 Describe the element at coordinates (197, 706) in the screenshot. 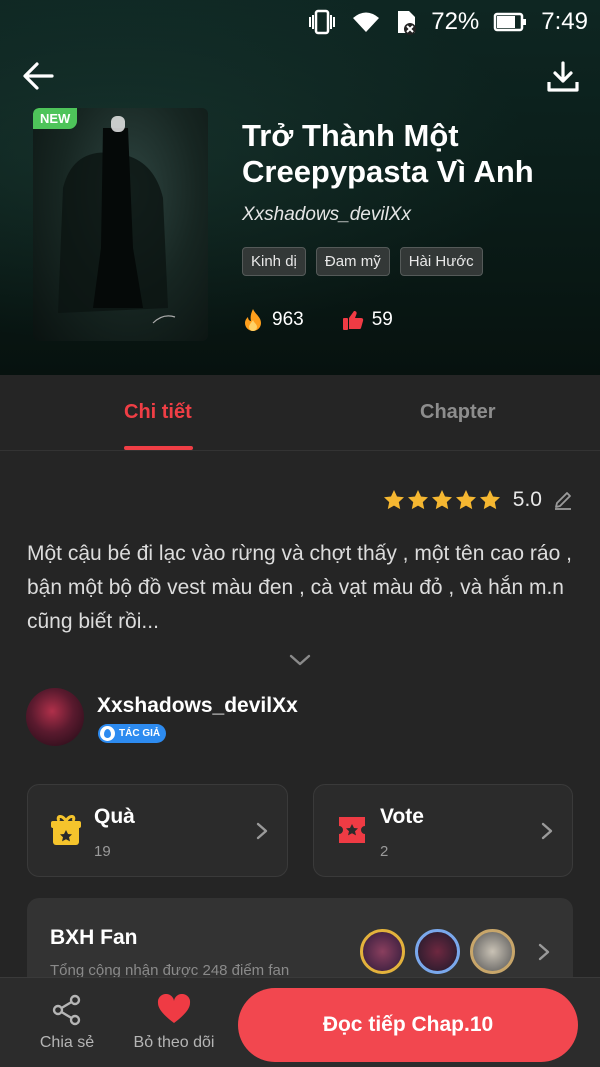

I see `author-name: Xxshadows_devilXx` at that location.